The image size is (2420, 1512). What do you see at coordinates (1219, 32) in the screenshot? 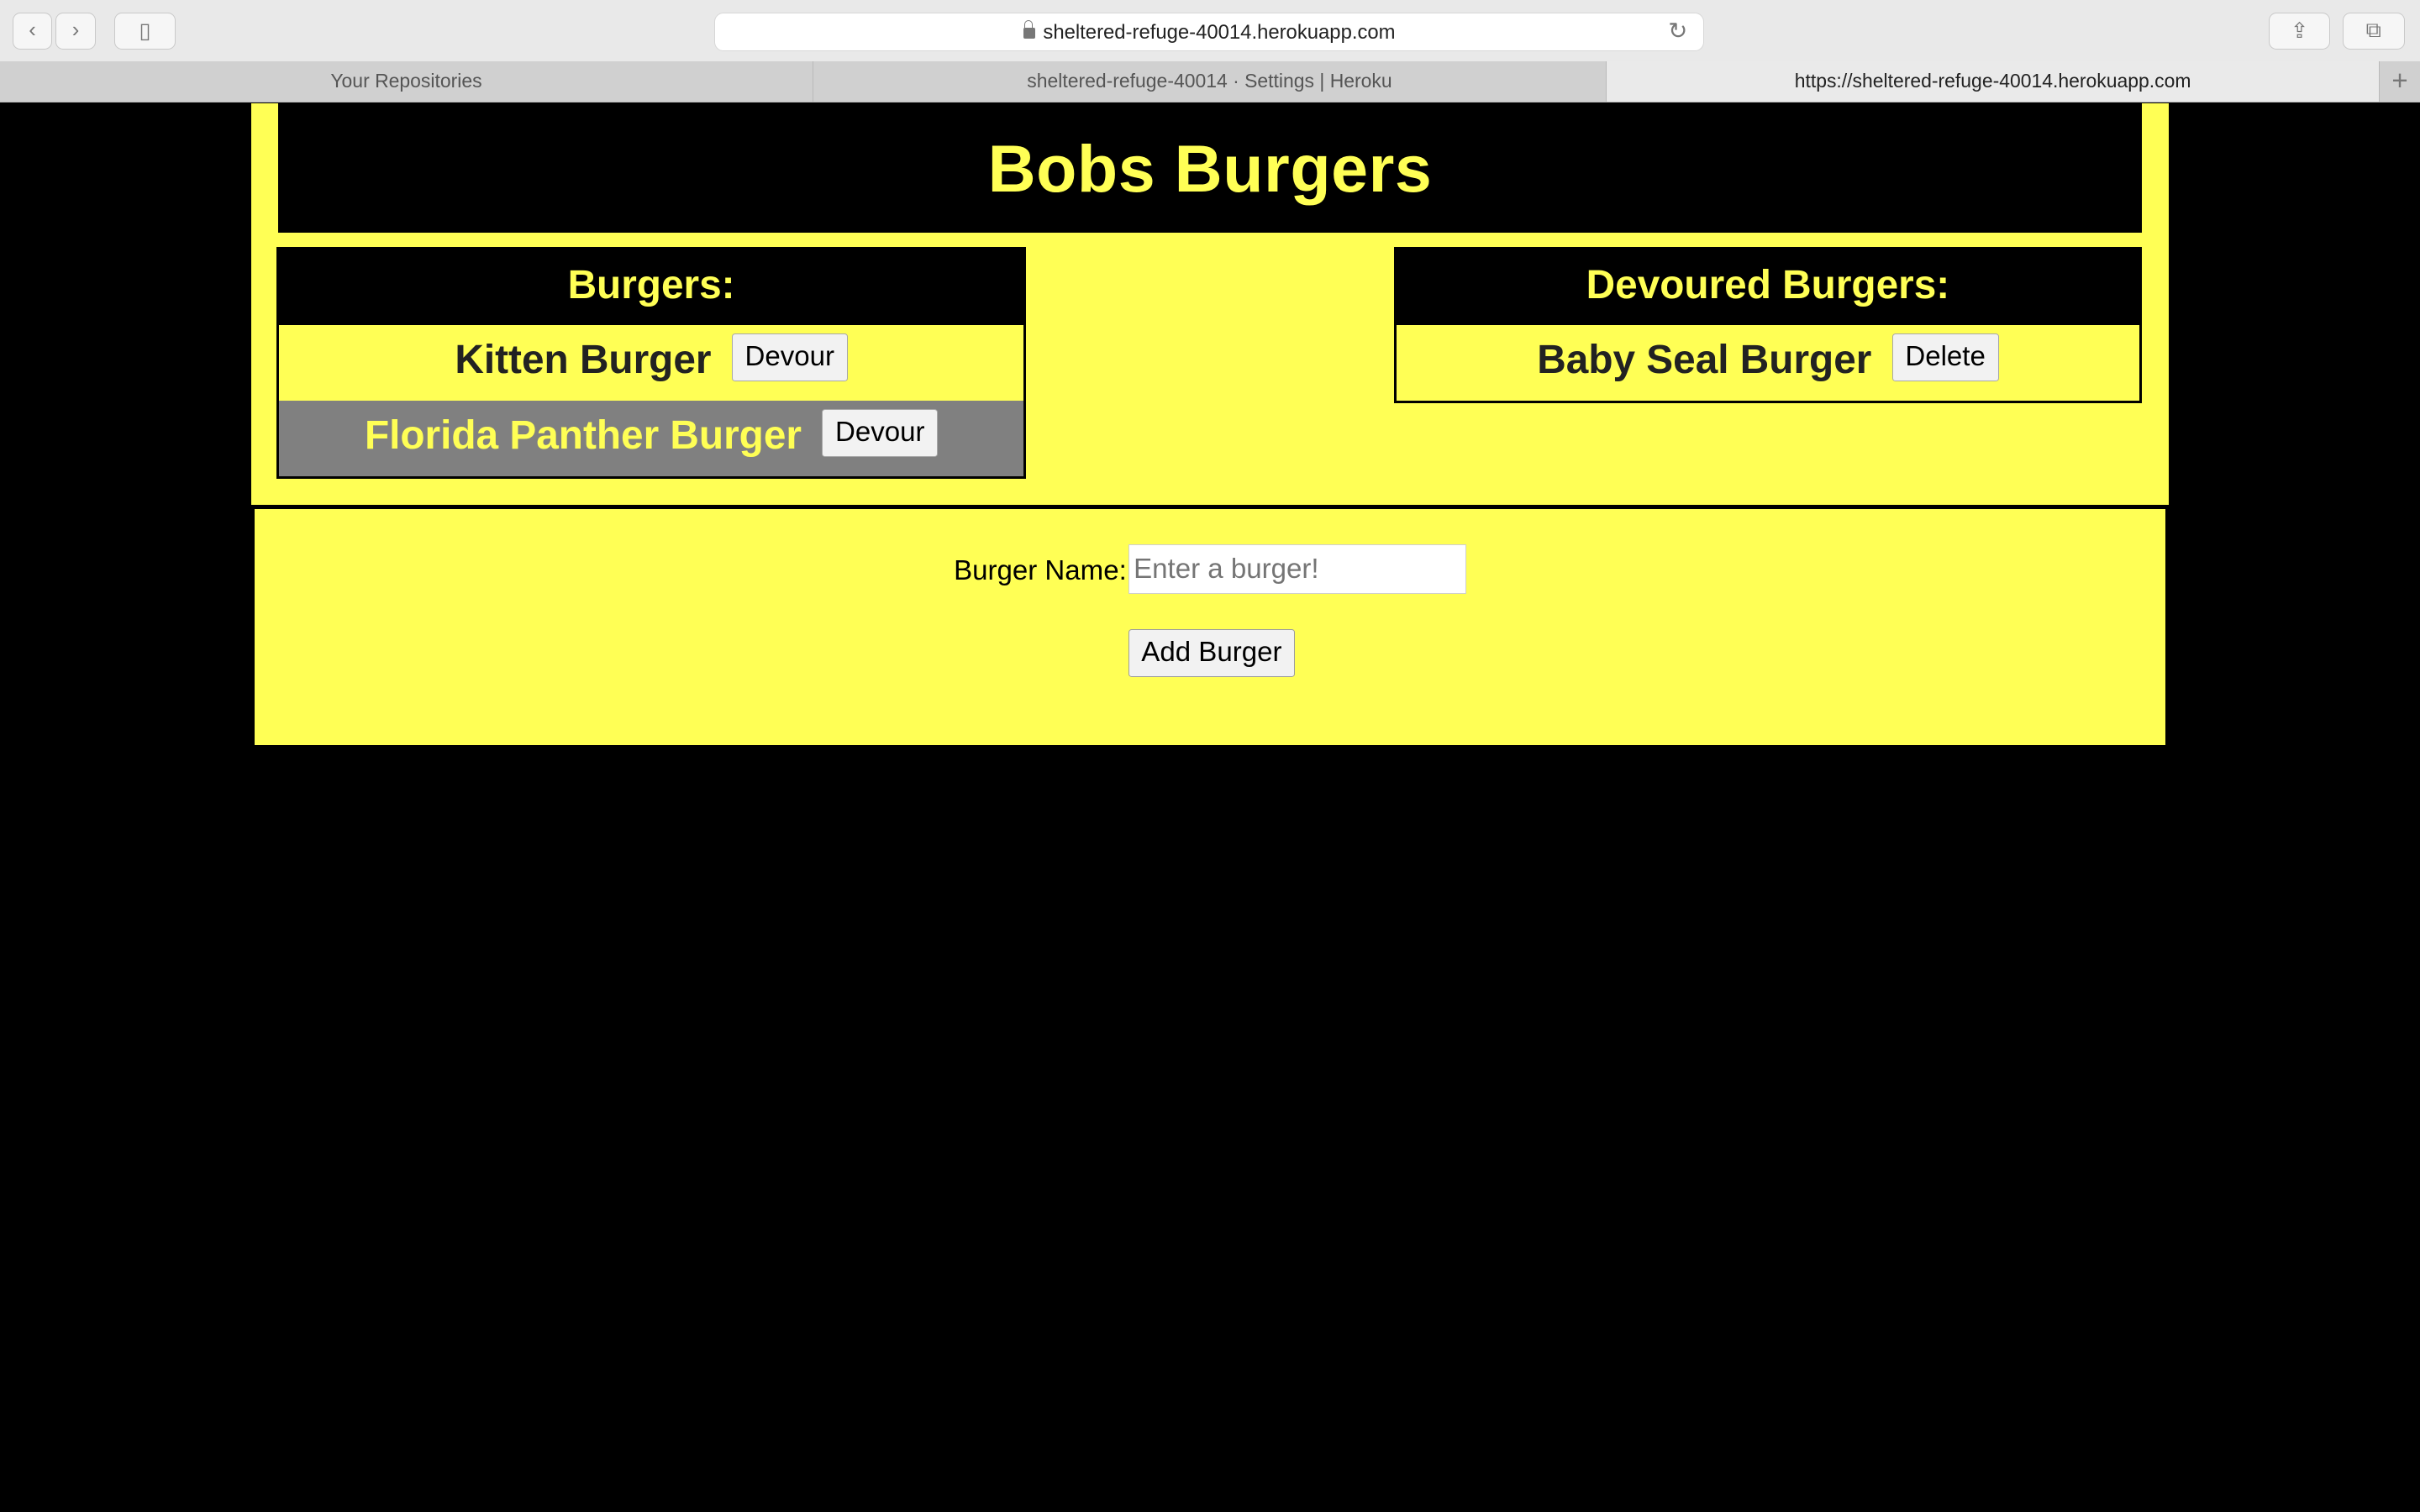
I see `url-text: sheltered-refuge-40014.herokuapp.com` at bounding box center [1219, 32].